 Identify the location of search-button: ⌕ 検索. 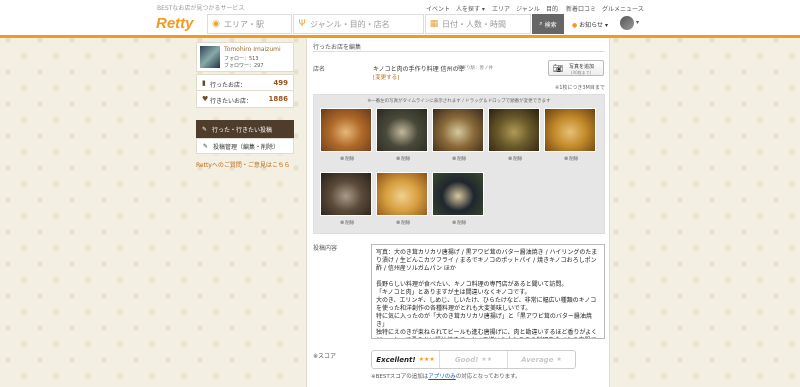
(548, 24).